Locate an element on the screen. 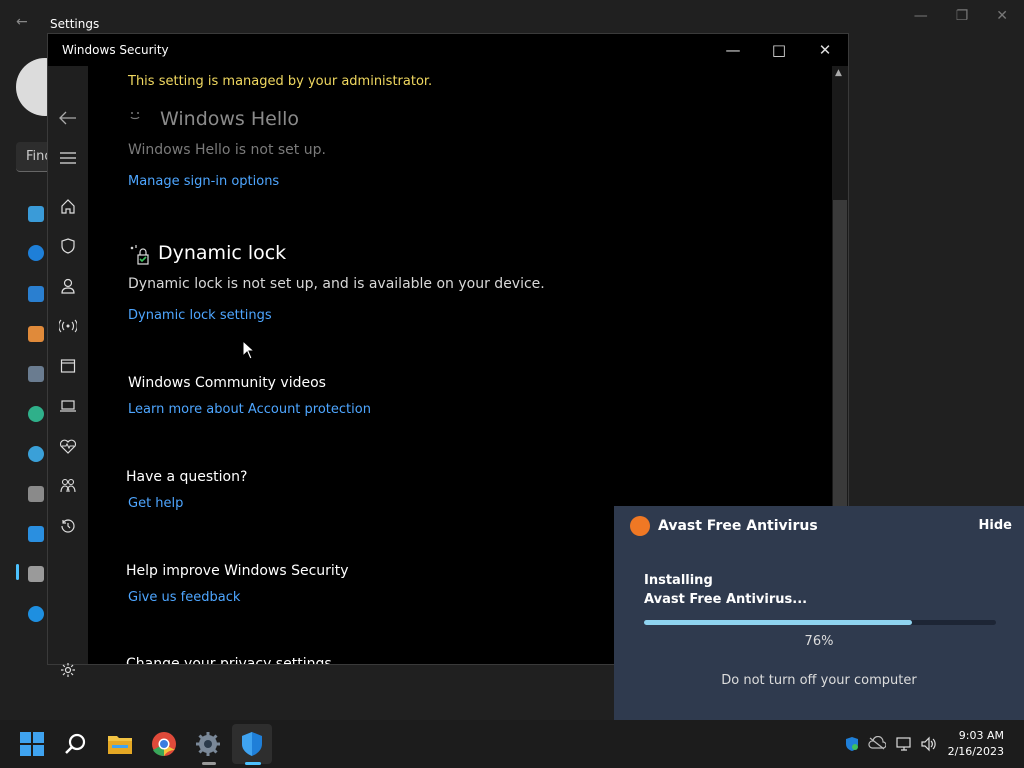  accounts-icon is located at coordinates (36, 414).